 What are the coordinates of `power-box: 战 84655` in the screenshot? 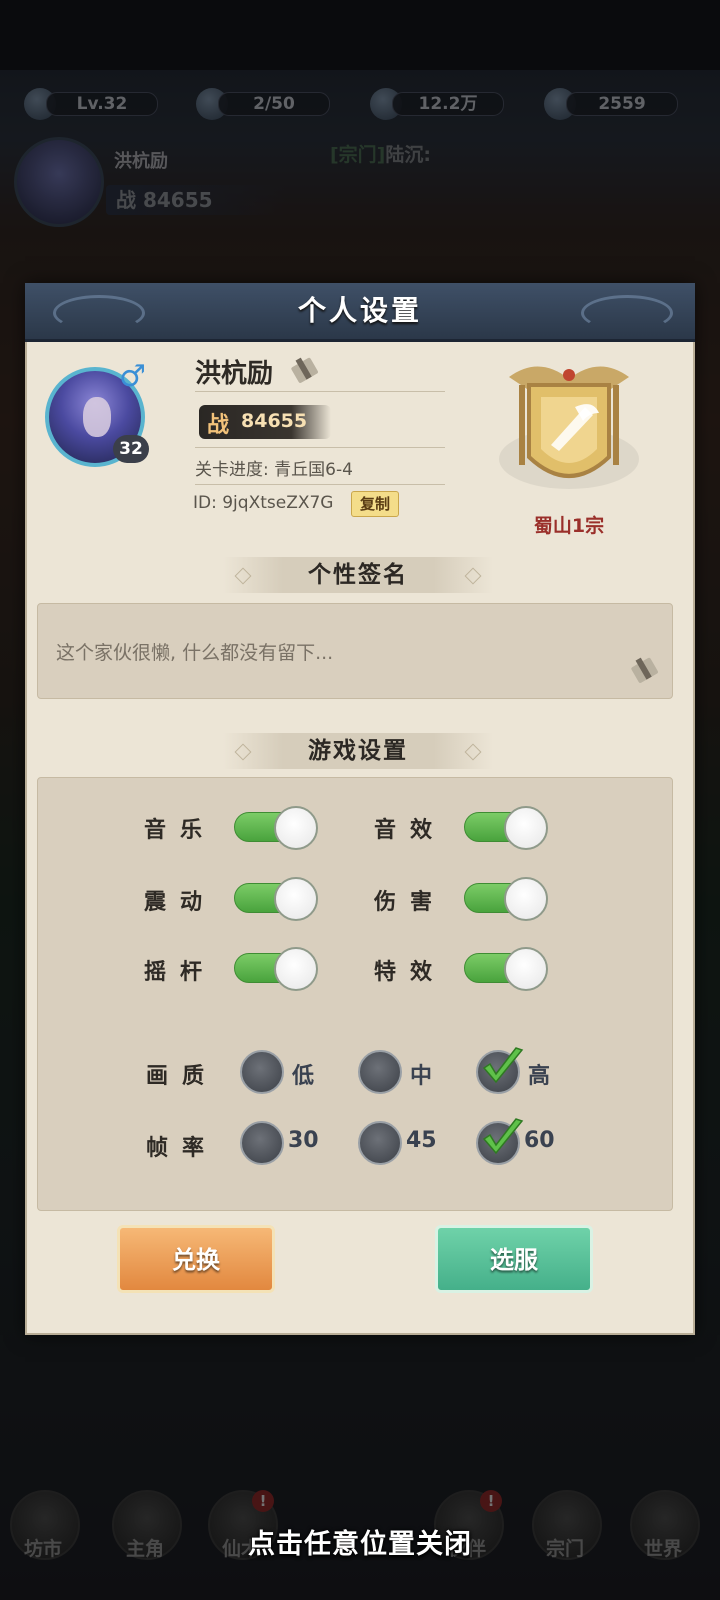 It's located at (265, 422).